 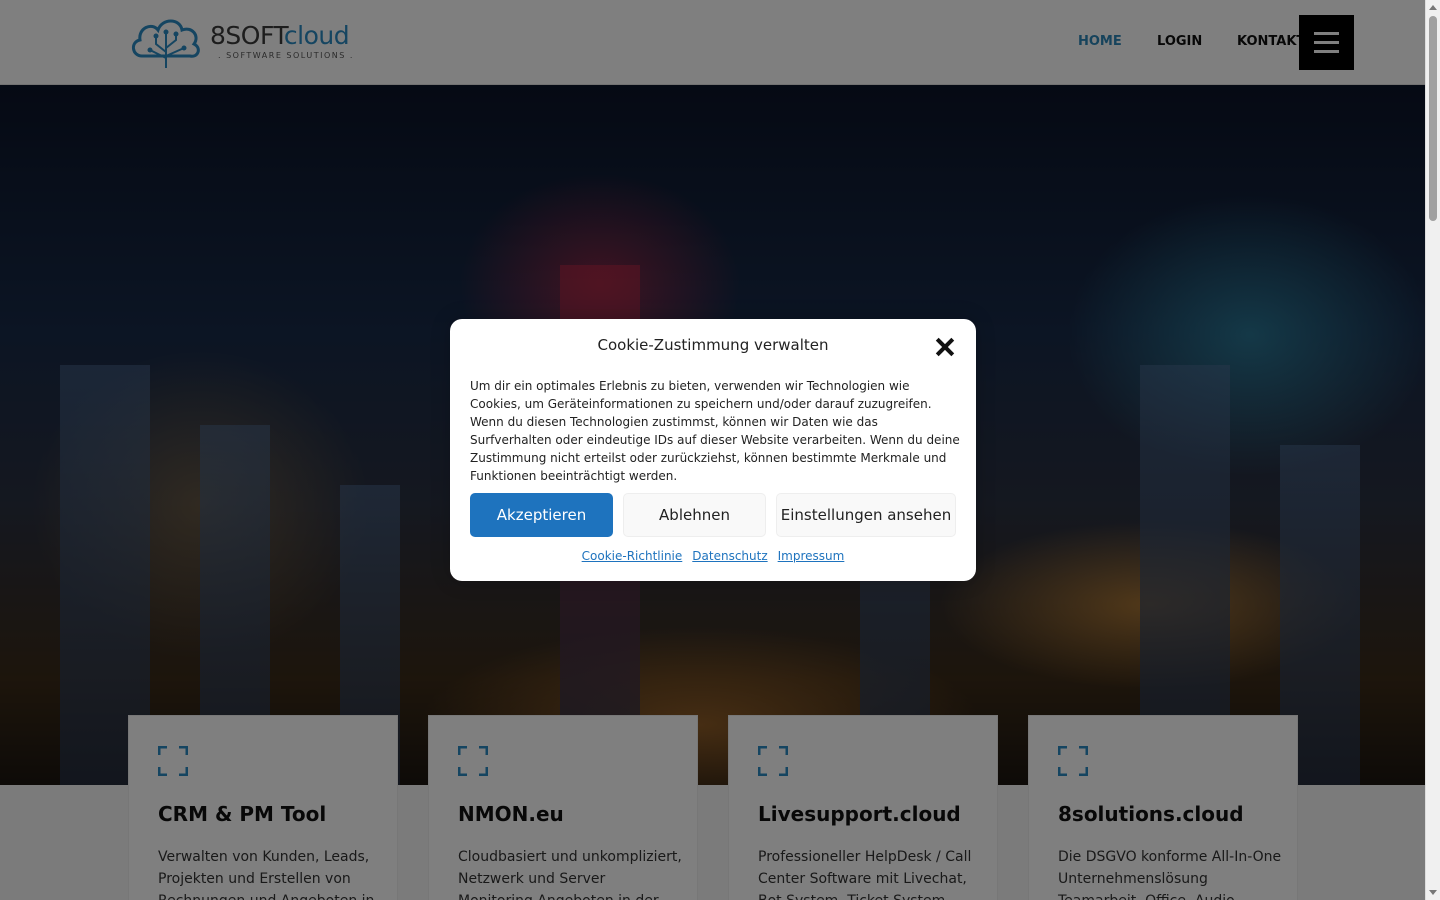 I want to click on imprint-link: Impressum, so click(x=811, y=556).